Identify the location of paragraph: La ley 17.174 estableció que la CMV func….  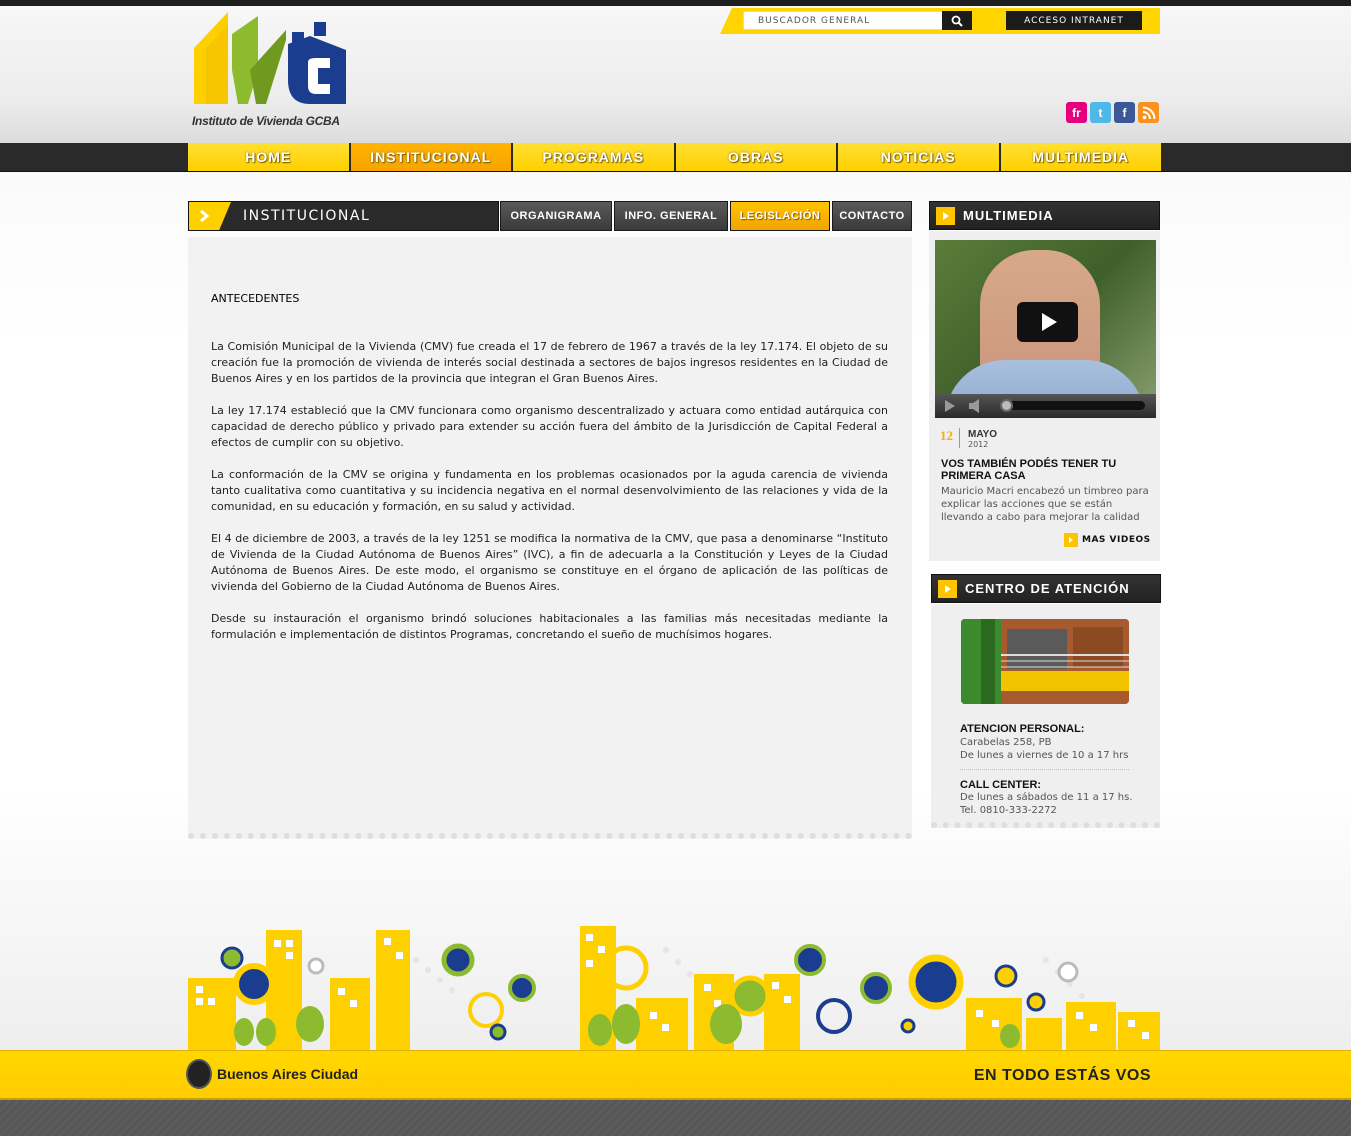
(549, 426).